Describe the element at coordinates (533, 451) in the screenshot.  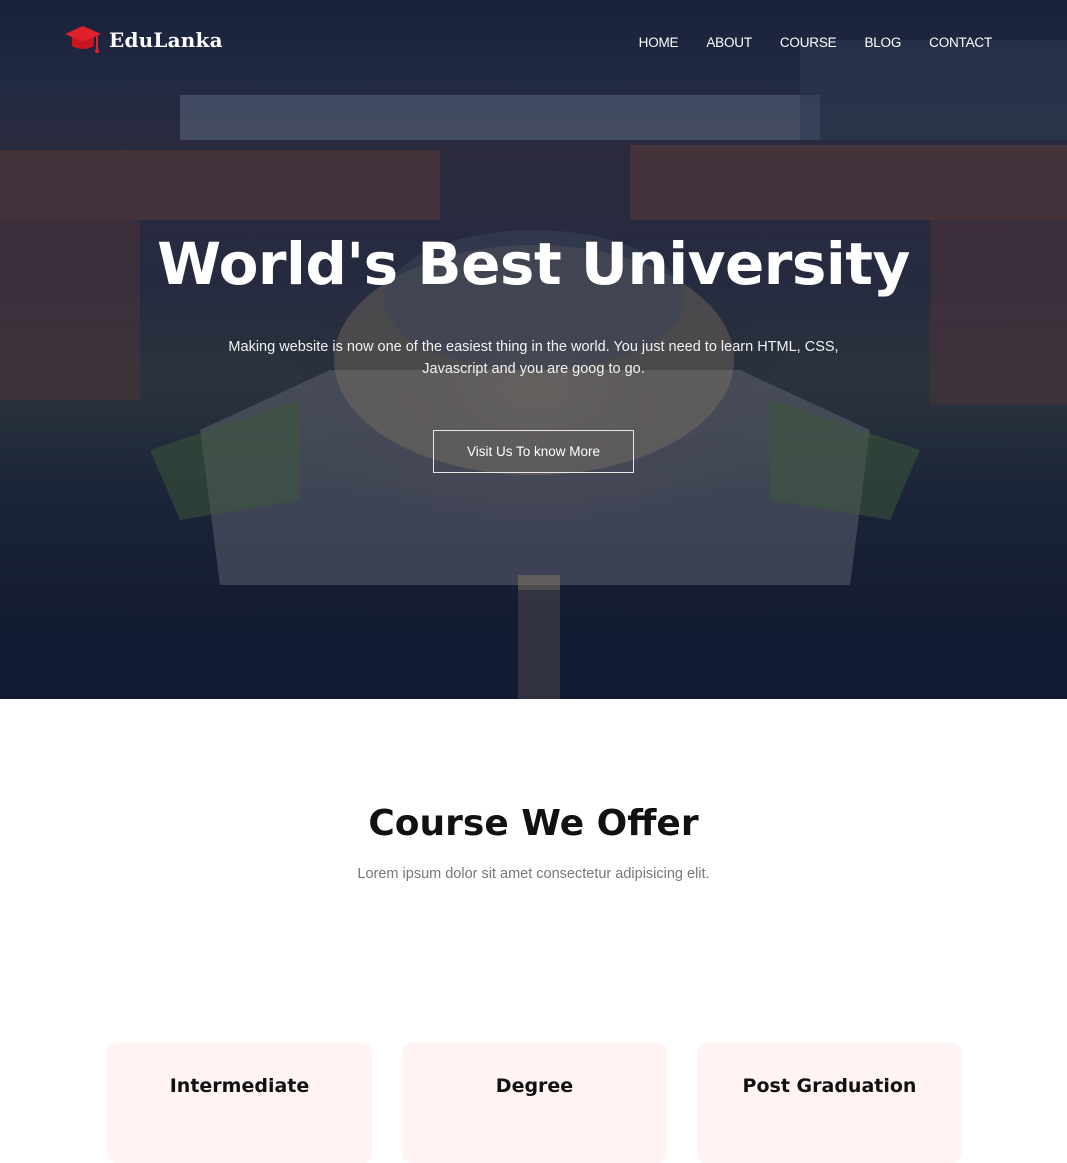
I see `visit-us-button: Visit Us To know More` at that location.